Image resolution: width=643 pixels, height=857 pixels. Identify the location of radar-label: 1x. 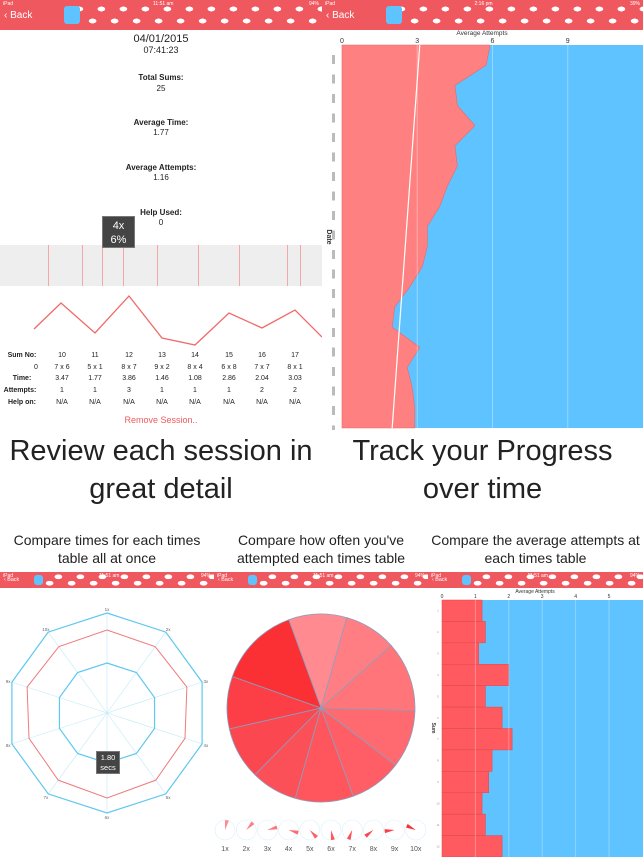
(108, 609).